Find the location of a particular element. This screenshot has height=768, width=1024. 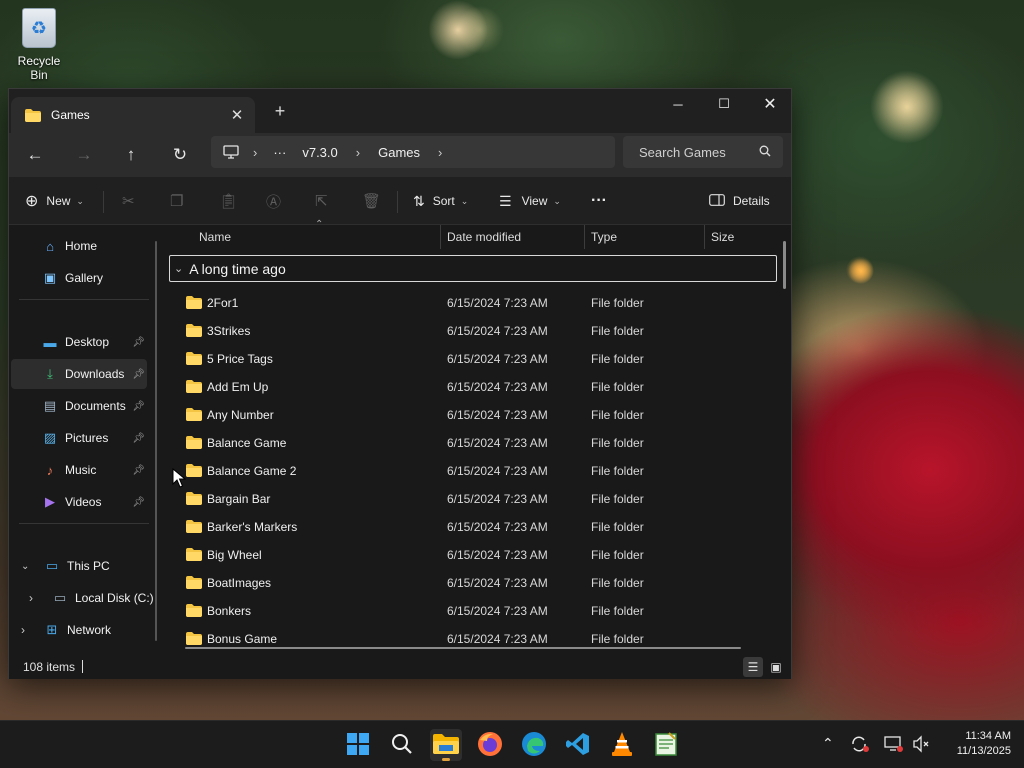

group-header: ⌄ A long time ago is located at coordinates (473, 268).